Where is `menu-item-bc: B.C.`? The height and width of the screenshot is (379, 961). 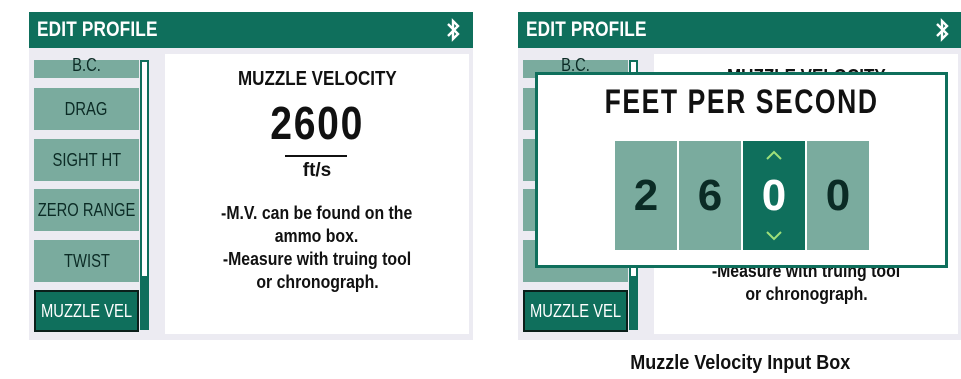 menu-item-bc: B.C. is located at coordinates (86, 66).